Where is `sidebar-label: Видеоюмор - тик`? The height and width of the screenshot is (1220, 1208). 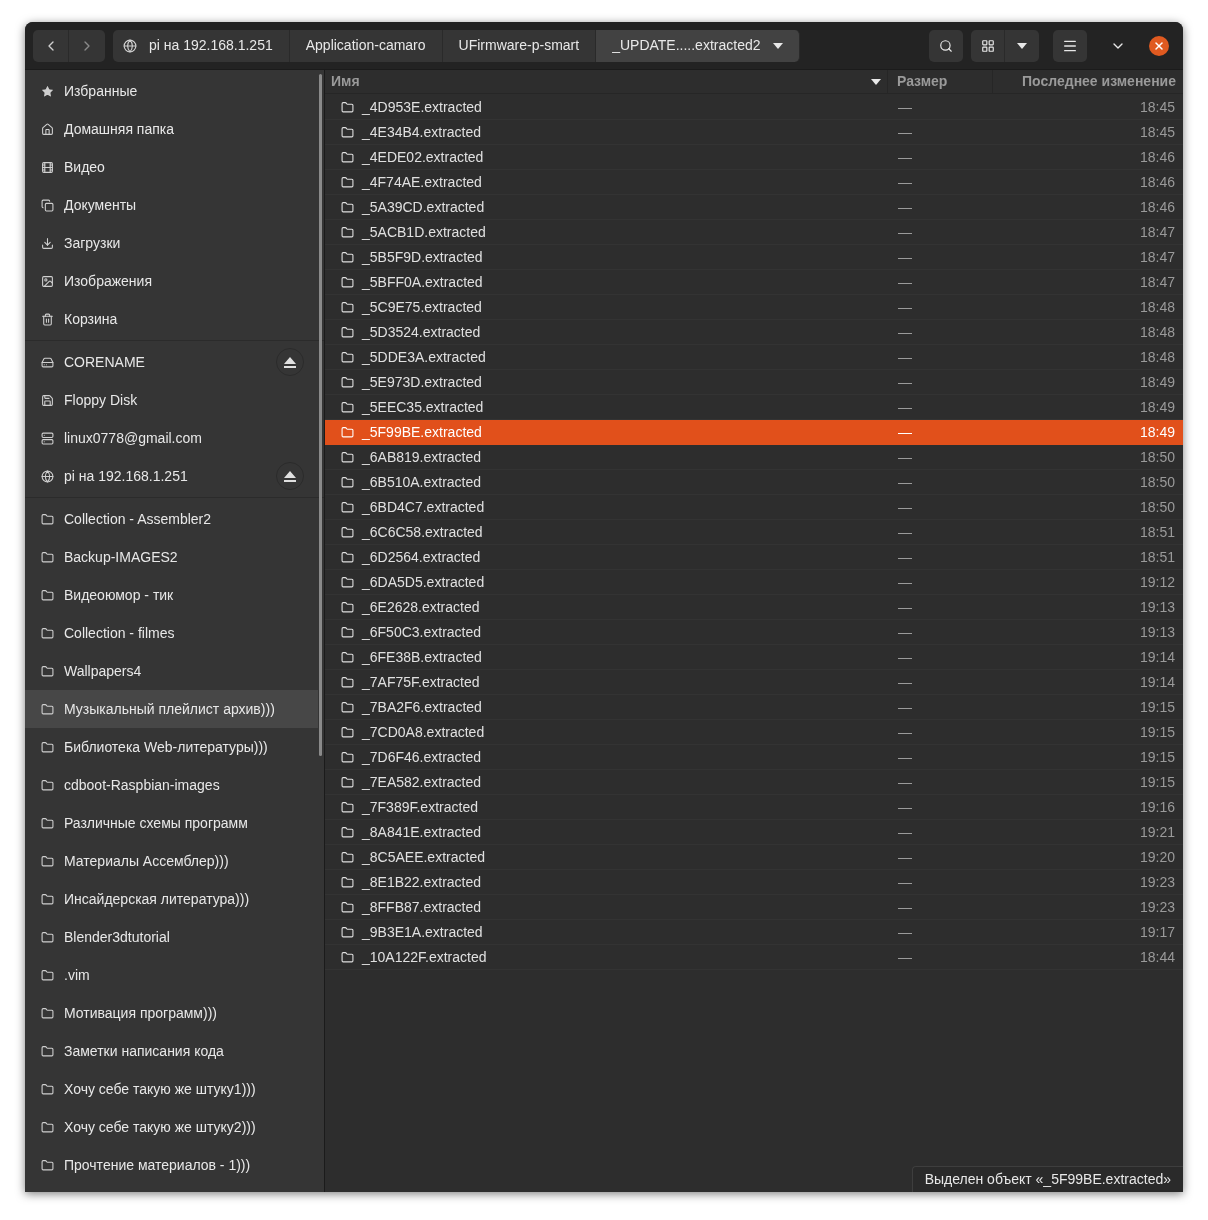
sidebar-label: Видеоюмор - тик is located at coordinates (119, 595).